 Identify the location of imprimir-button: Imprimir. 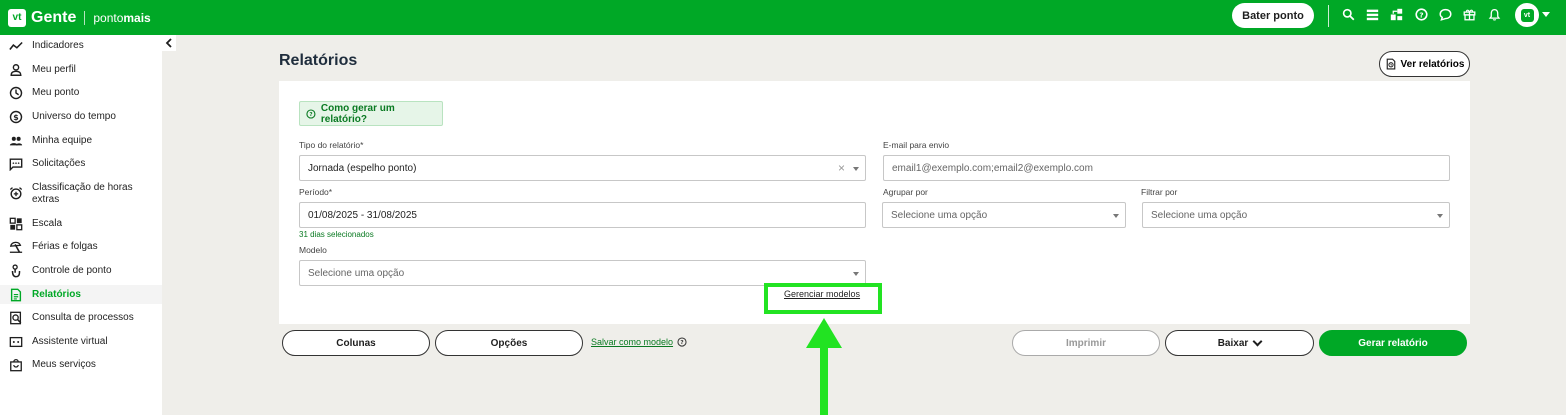
(1086, 343).